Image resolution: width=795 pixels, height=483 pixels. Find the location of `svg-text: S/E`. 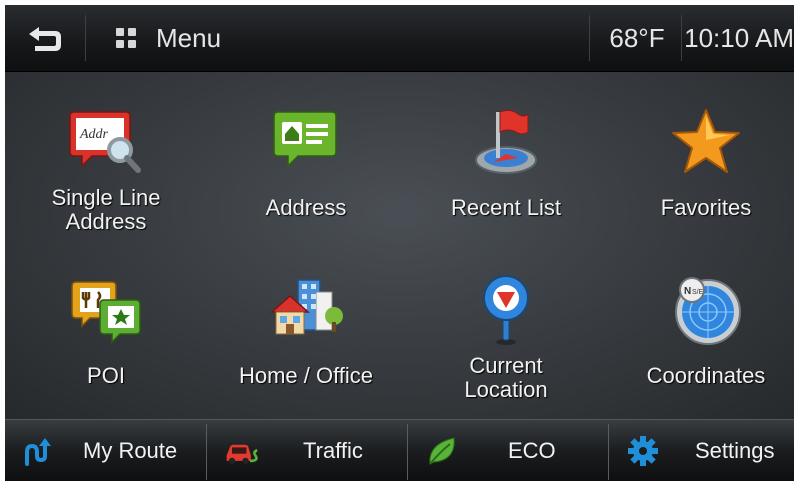

svg-text: S/E is located at coordinates (698, 292).